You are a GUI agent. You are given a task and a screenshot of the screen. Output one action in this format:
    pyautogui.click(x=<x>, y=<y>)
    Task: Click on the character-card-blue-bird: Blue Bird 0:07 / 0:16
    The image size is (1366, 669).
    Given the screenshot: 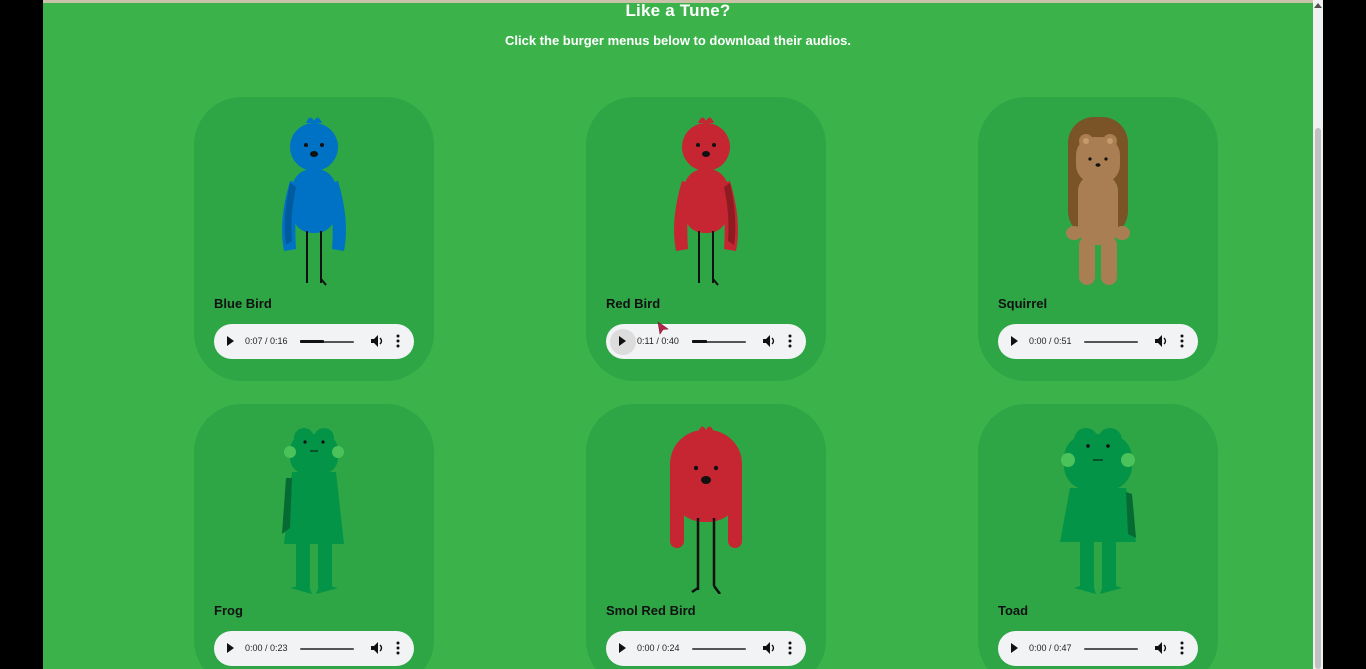 What is the action you would take?
    pyautogui.click(x=314, y=239)
    